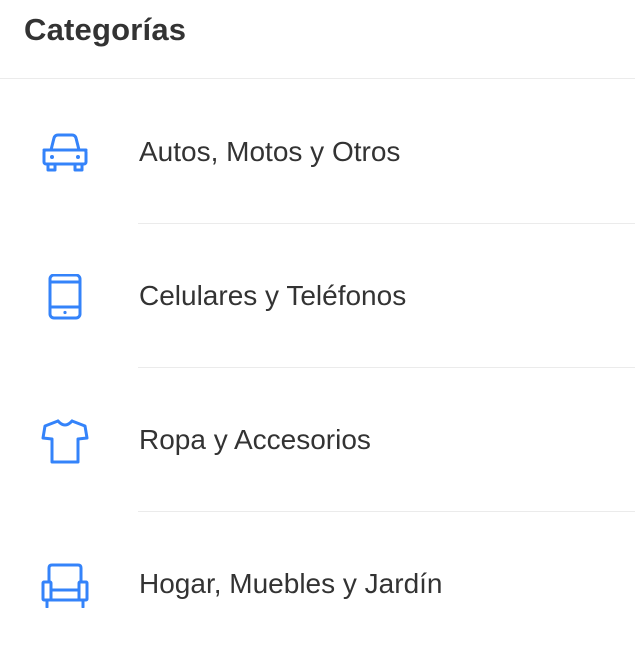  Describe the element at coordinates (65, 297) in the screenshot. I see `phone-icon` at that location.